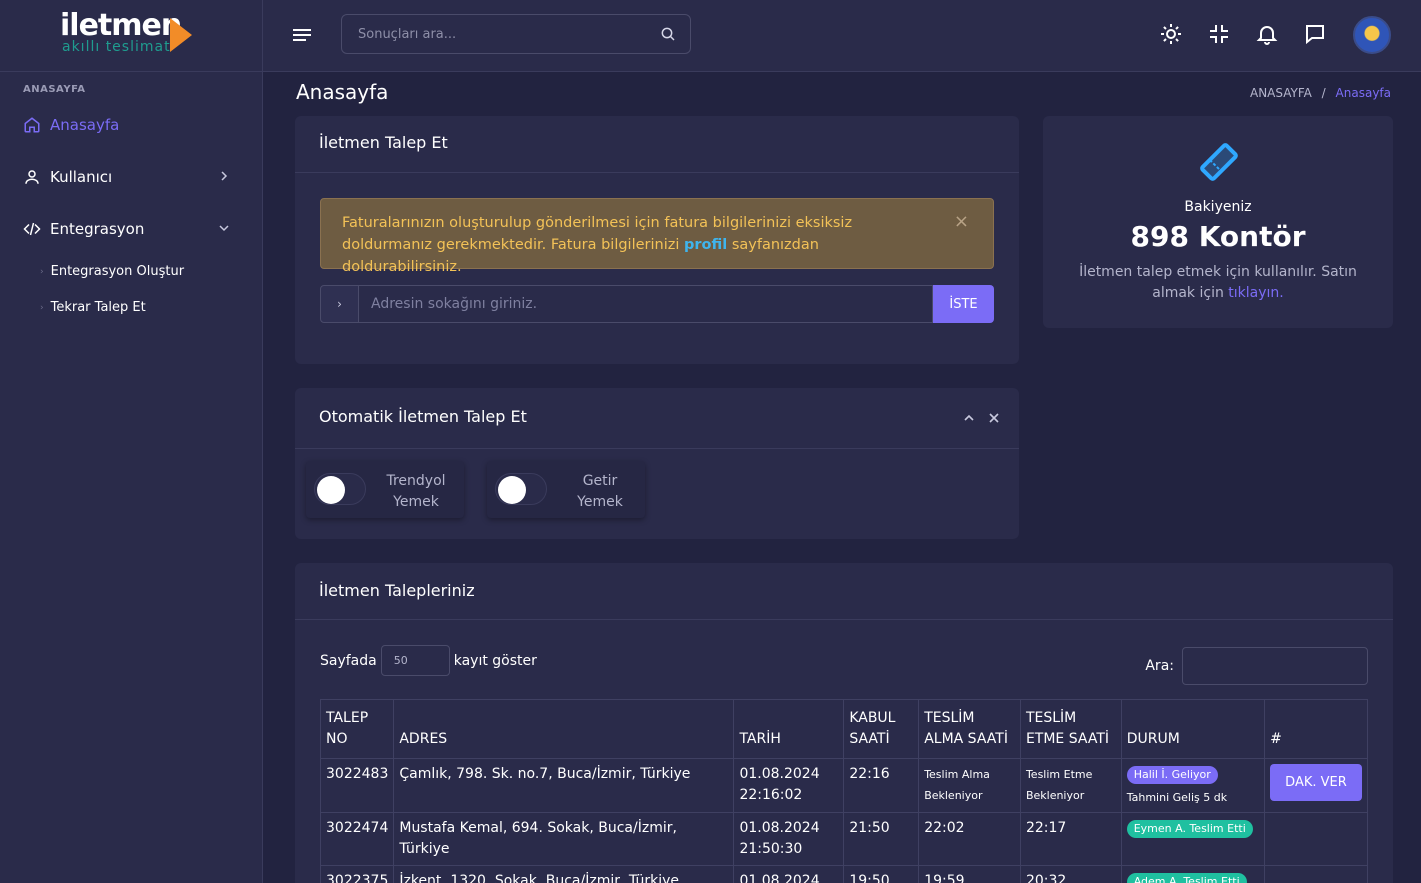 This screenshot has width=1421, height=883. I want to click on sidebar-item-label: Entegrasyon, so click(97, 229).